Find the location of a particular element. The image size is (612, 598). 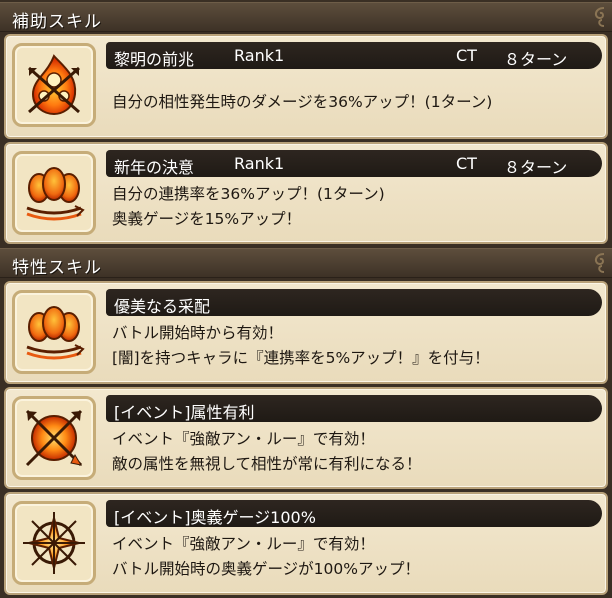

fire-arrow-cross-icon is located at coordinates (54, 85).